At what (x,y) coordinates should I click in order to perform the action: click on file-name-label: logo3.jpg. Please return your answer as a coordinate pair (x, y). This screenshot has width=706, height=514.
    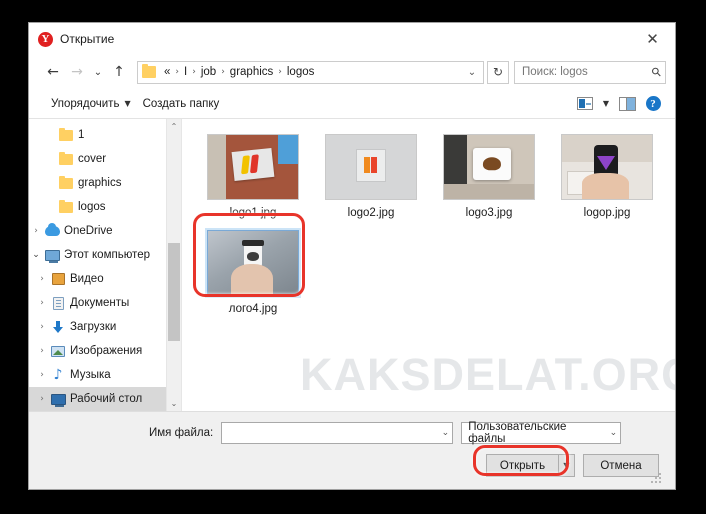
    Looking at the image, I should click on (489, 213).